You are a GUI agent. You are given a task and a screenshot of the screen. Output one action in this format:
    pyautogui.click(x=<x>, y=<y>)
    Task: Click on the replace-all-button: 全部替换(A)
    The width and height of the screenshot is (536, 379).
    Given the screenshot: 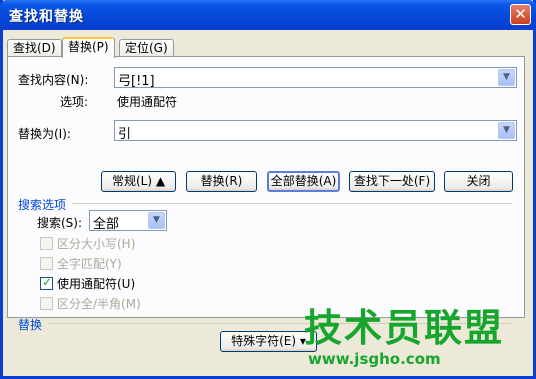 What is the action you would take?
    pyautogui.click(x=303, y=181)
    